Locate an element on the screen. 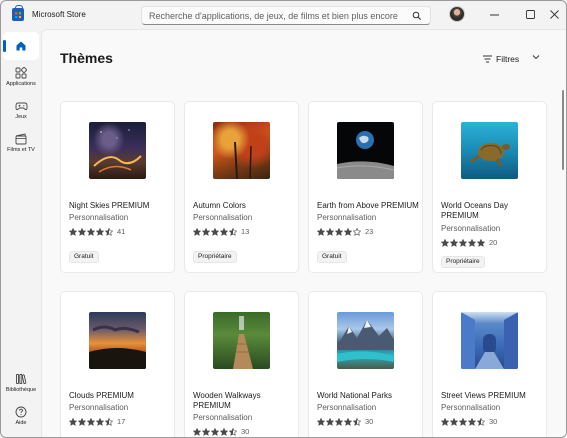  rating-count: 23 is located at coordinates (369, 231).